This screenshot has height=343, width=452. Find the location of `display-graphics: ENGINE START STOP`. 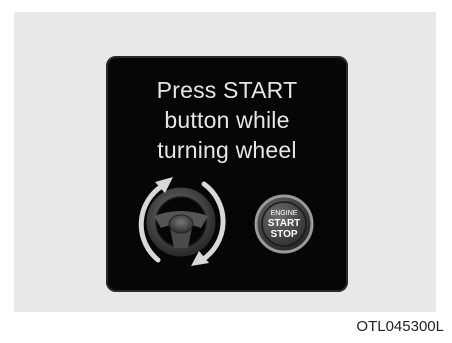

display-graphics: ENGINE START STOP is located at coordinates (226, 221).